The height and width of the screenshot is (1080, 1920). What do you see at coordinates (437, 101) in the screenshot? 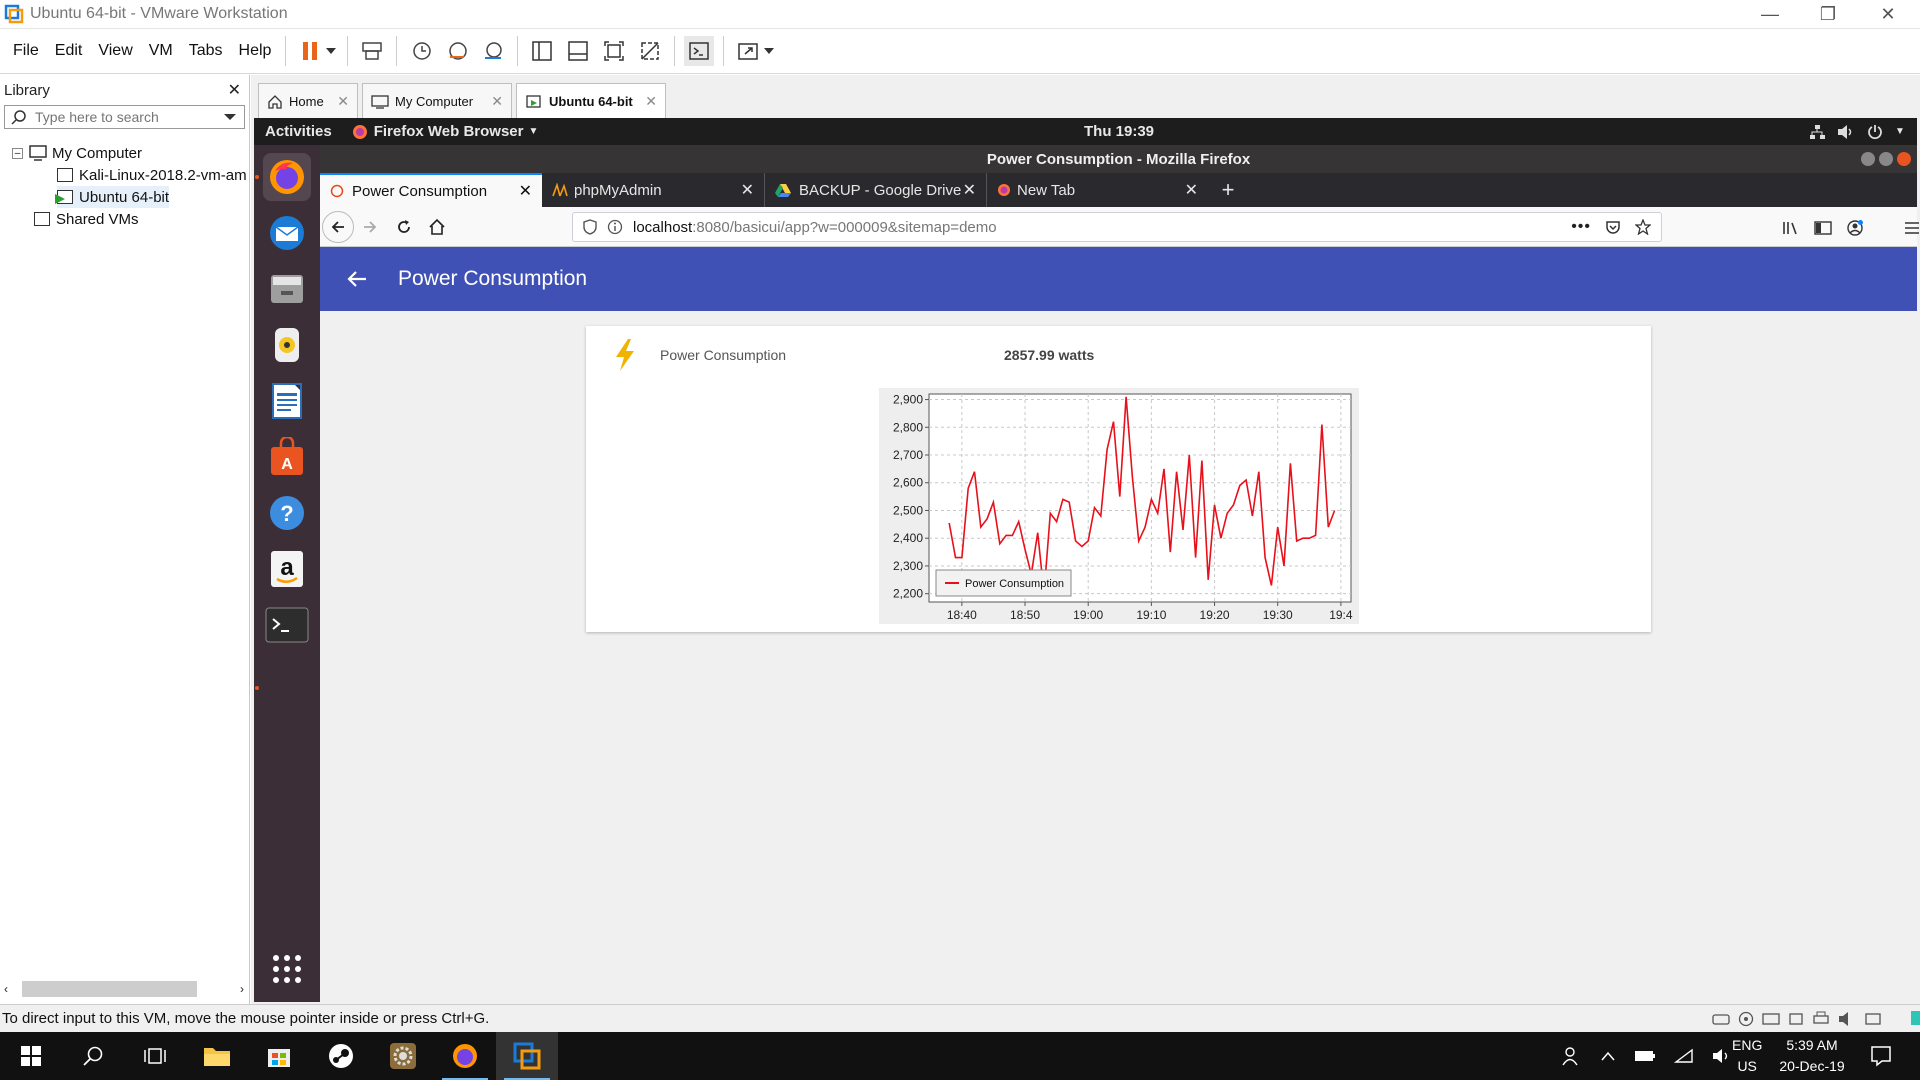
I see `vm-tab-my-computer: My Computer ✕` at bounding box center [437, 101].